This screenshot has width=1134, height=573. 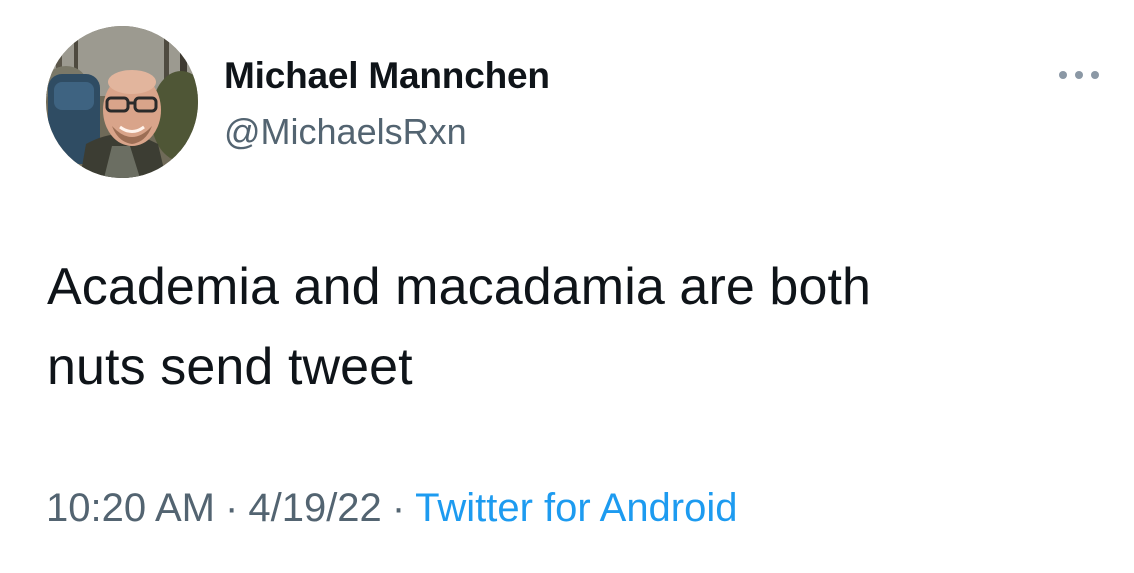 I want to click on avatar-photo, so click(x=122, y=102).